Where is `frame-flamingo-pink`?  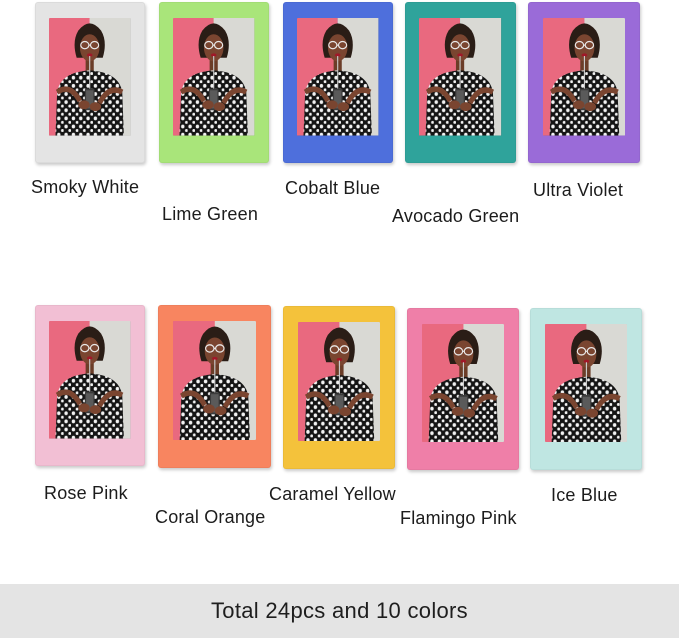 frame-flamingo-pink is located at coordinates (463, 389).